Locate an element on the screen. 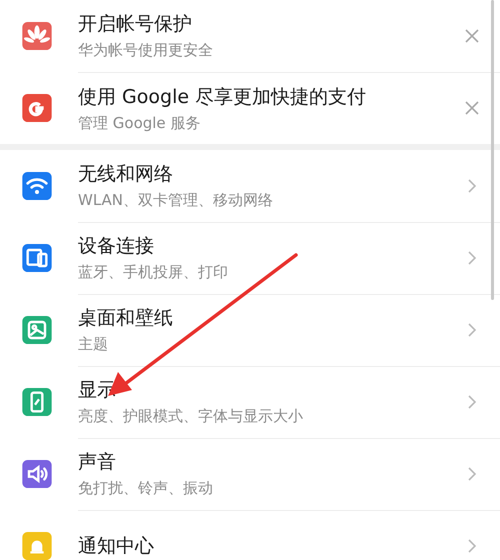 The height and width of the screenshot is (560, 500). settings-item: 桌面和壁纸 主题 is located at coordinates (250, 330).